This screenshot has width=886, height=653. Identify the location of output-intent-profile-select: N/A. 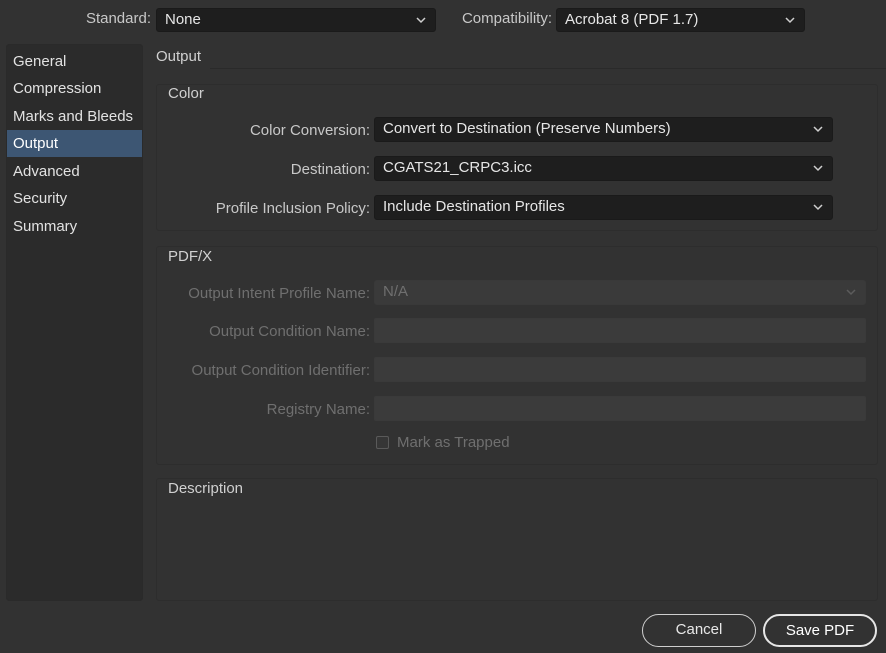
(620, 292).